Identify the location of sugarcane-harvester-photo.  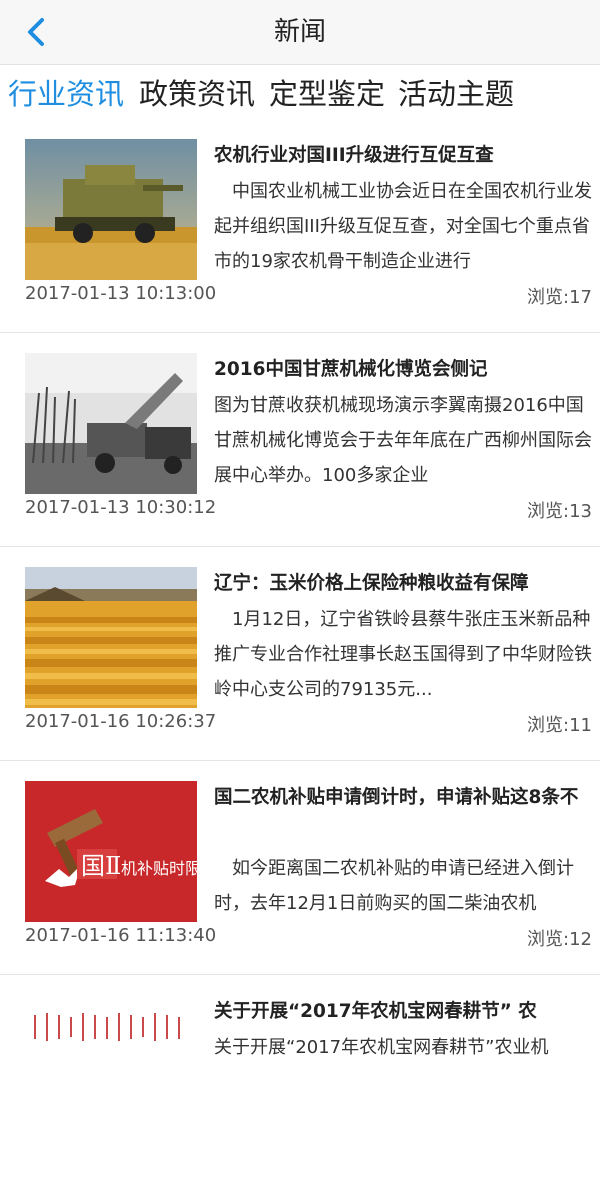
(111, 423).